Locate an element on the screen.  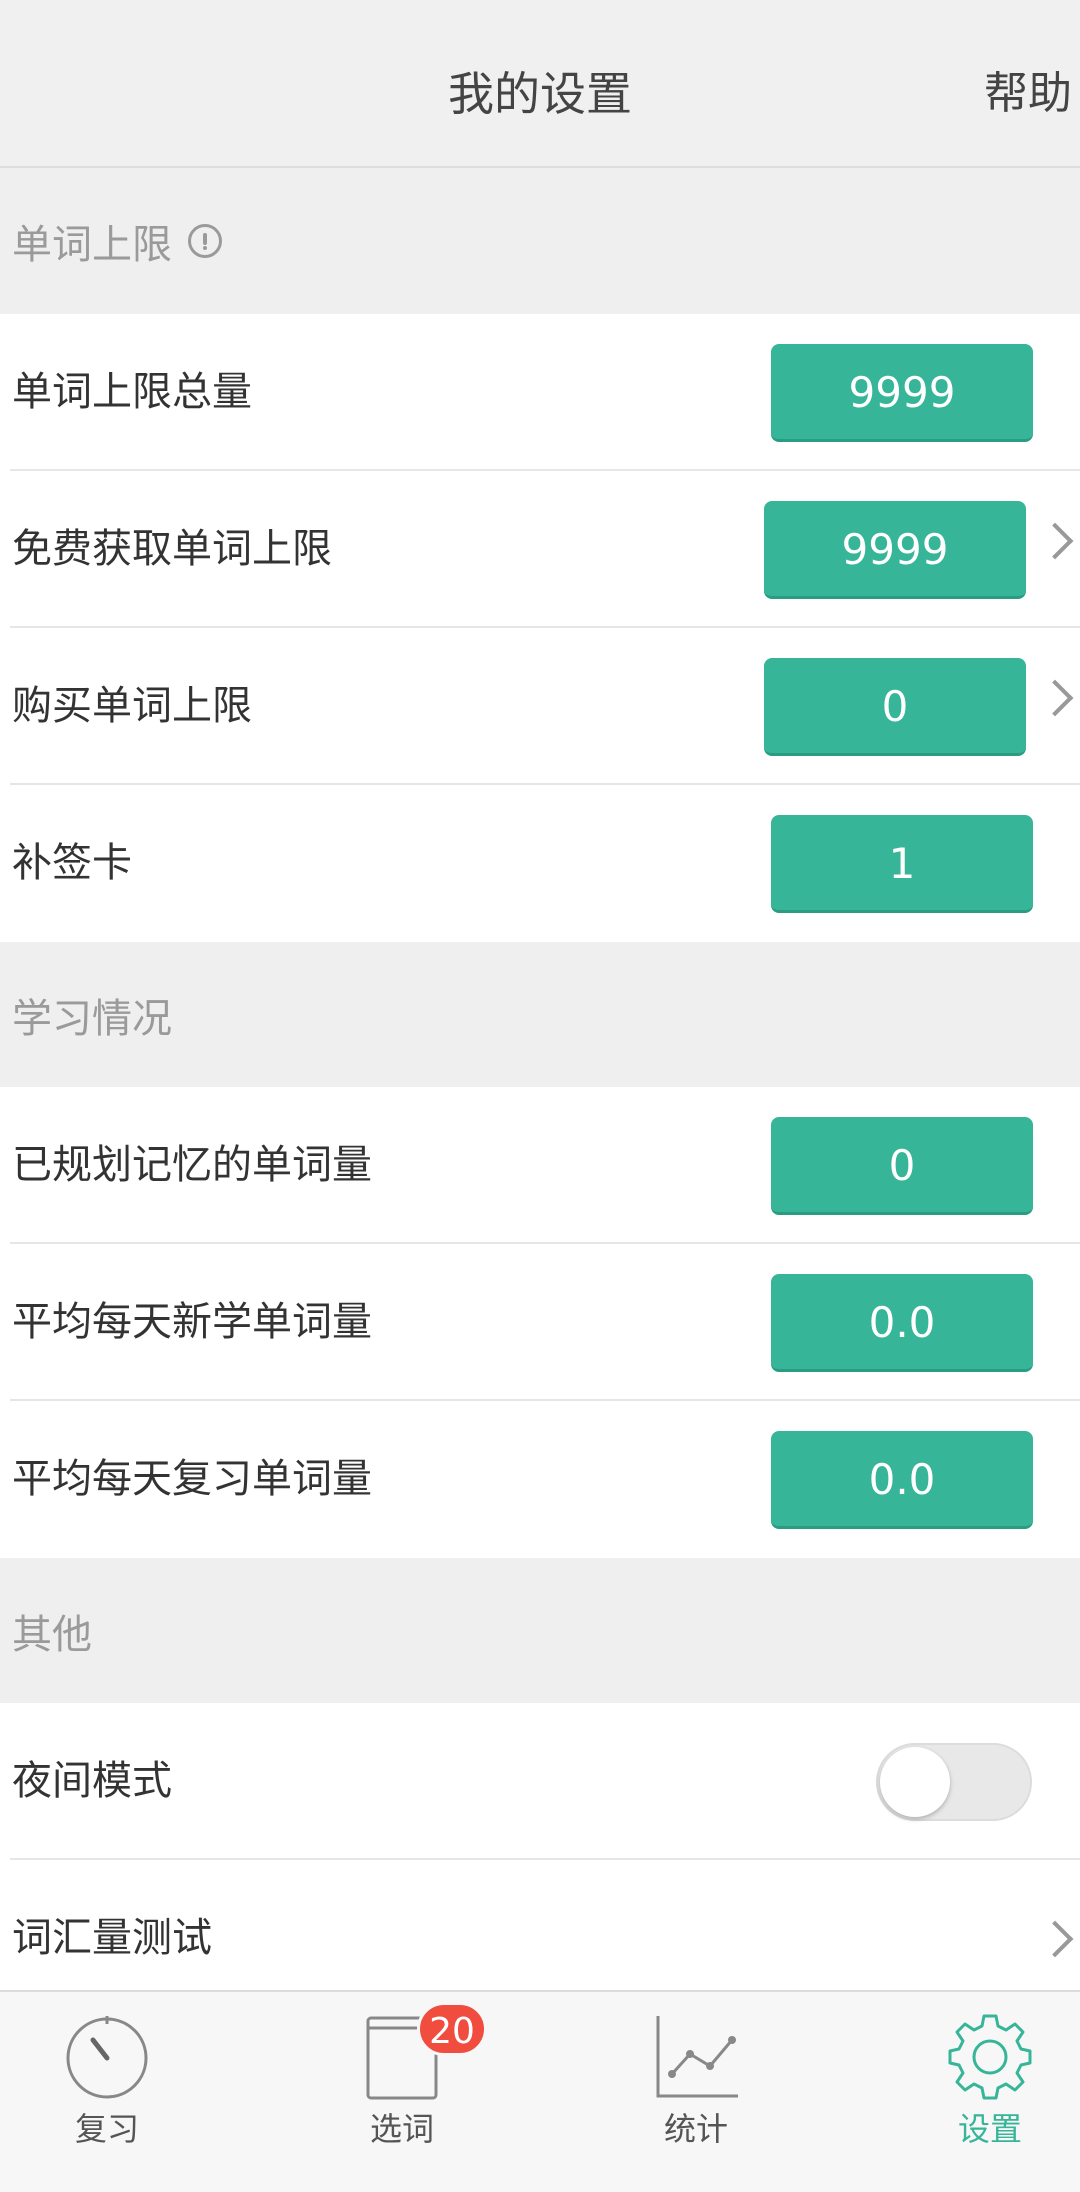
section-title: 单词上限 is located at coordinates (92, 245).